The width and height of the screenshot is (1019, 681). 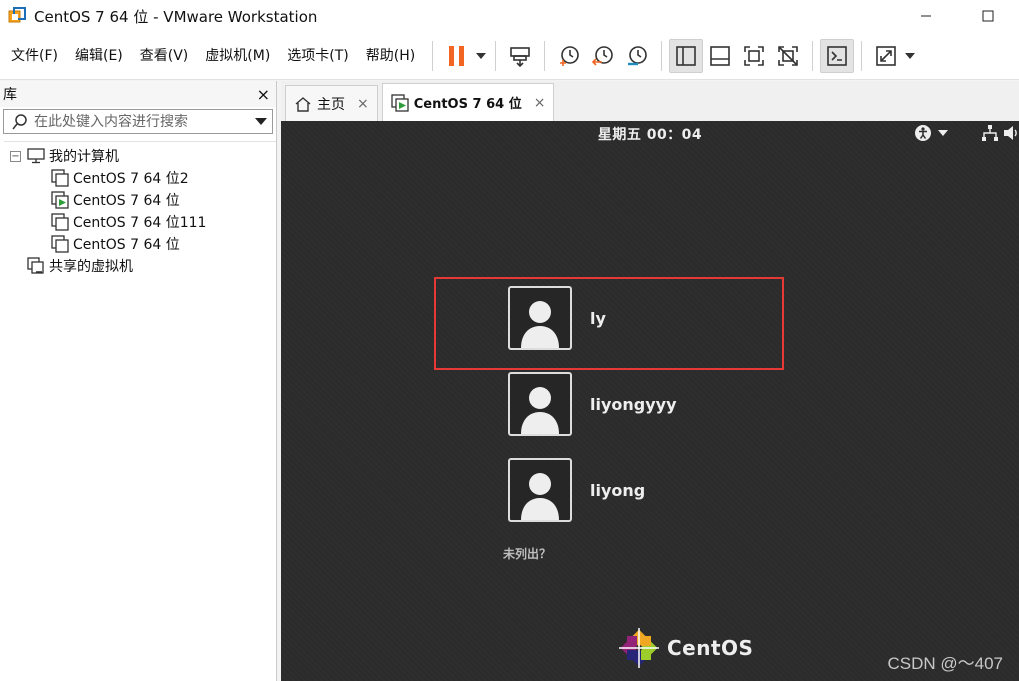 I want to click on tree-item-my-computer: − 我的计算机, so click(x=140, y=156).